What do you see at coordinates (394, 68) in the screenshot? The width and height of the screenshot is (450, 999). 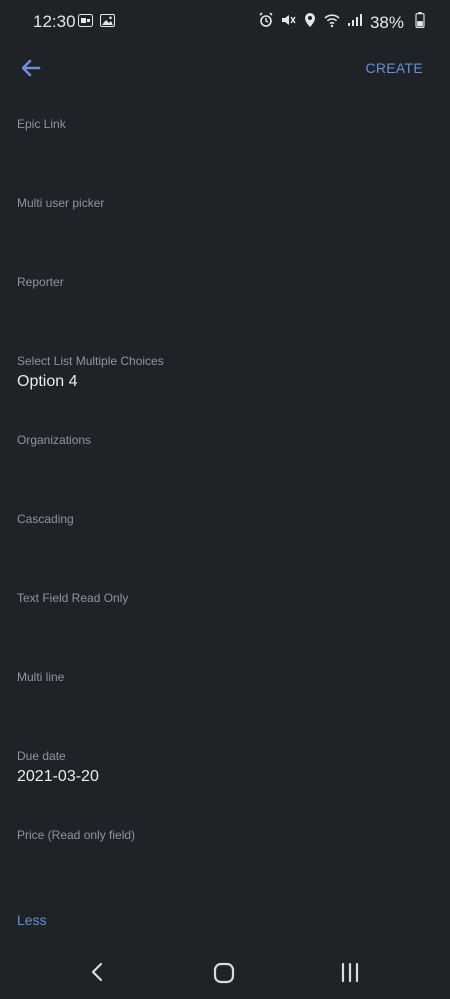 I see `create-button: CREATE` at bounding box center [394, 68].